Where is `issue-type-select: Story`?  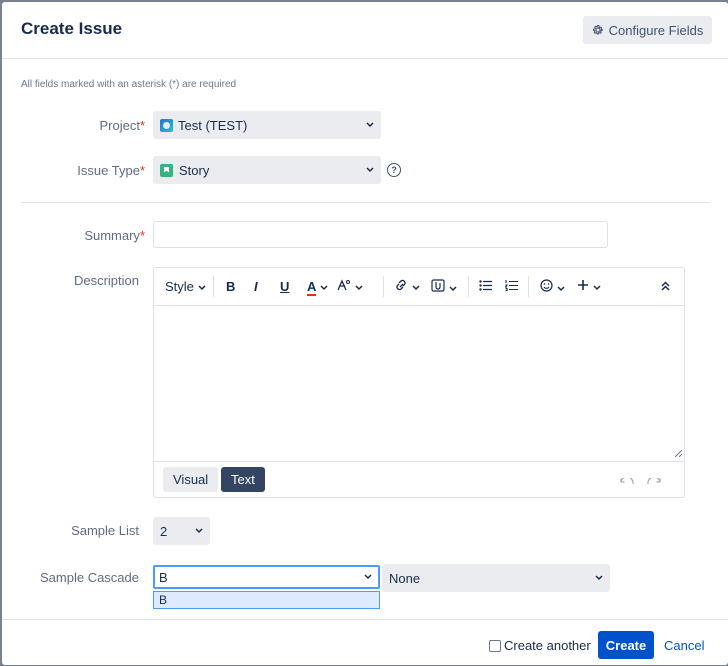 issue-type-select: Story is located at coordinates (267, 170).